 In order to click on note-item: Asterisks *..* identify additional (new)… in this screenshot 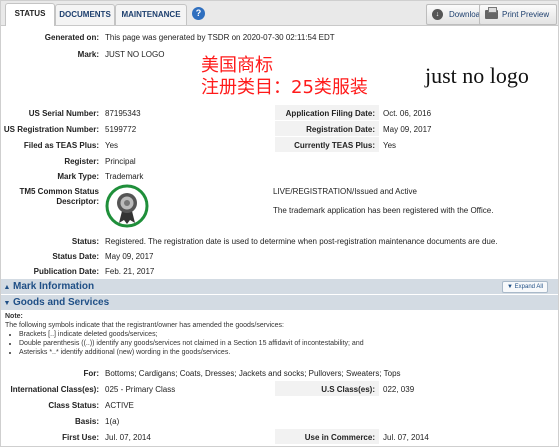, I will do `click(191, 352)`.